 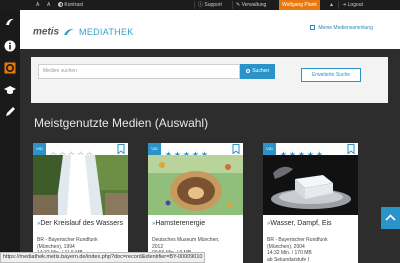 What do you see at coordinates (238, 5) in the screenshot?
I see `wrench-icon: ✎` at bounding box center [238, 5].